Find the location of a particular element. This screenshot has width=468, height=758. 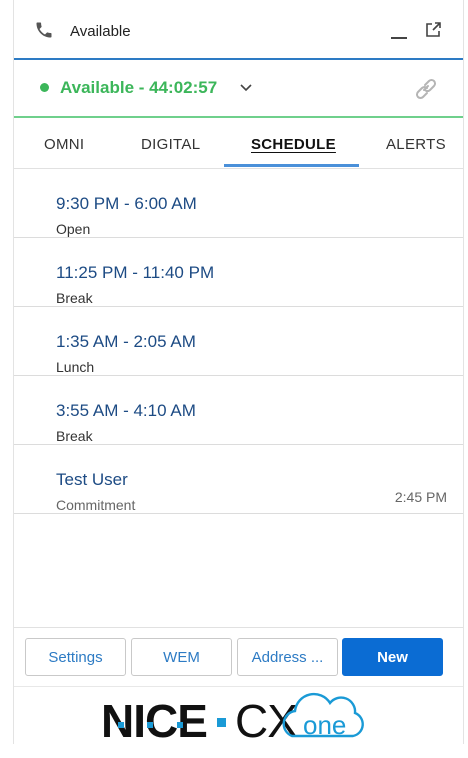

nice-cxone-logo: NICE CX one is located at coordinates (238, 716).